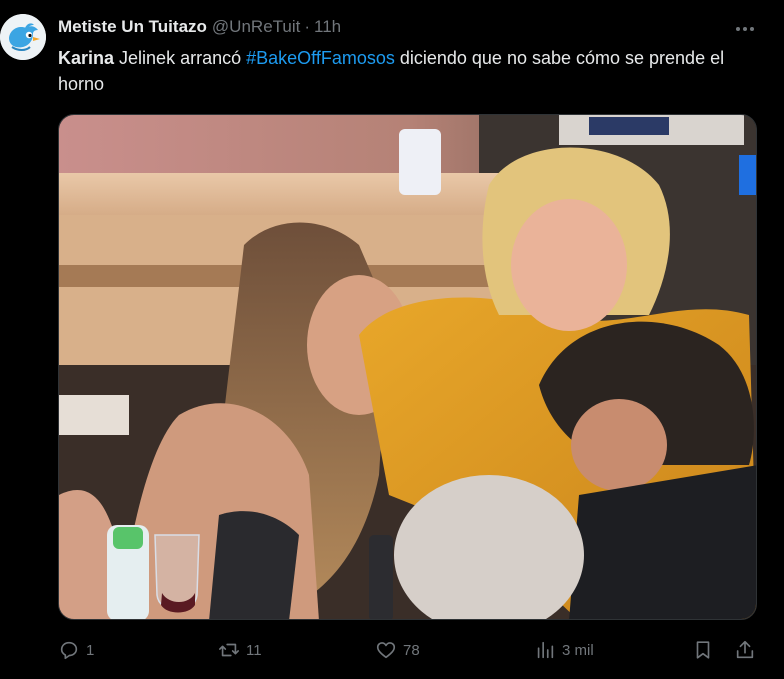 The image size is (784, 679). I want to click on tweet-header: Metiste Un Tuitazo @UnReTuit · 11h, so click(199, 27).